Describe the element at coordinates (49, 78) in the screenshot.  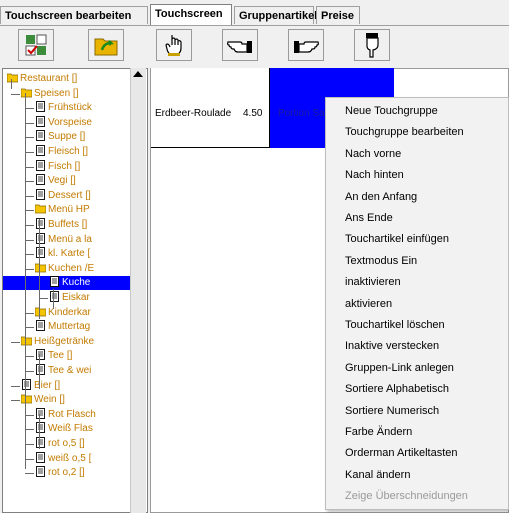
I see `tree-item-label: Restaurant []` at that location.